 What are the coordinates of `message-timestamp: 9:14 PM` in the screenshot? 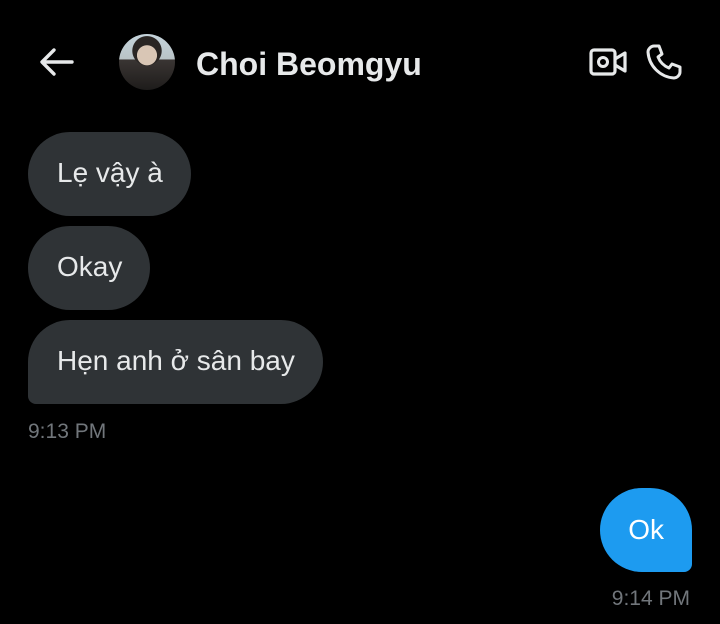 It's located at (650, 598).